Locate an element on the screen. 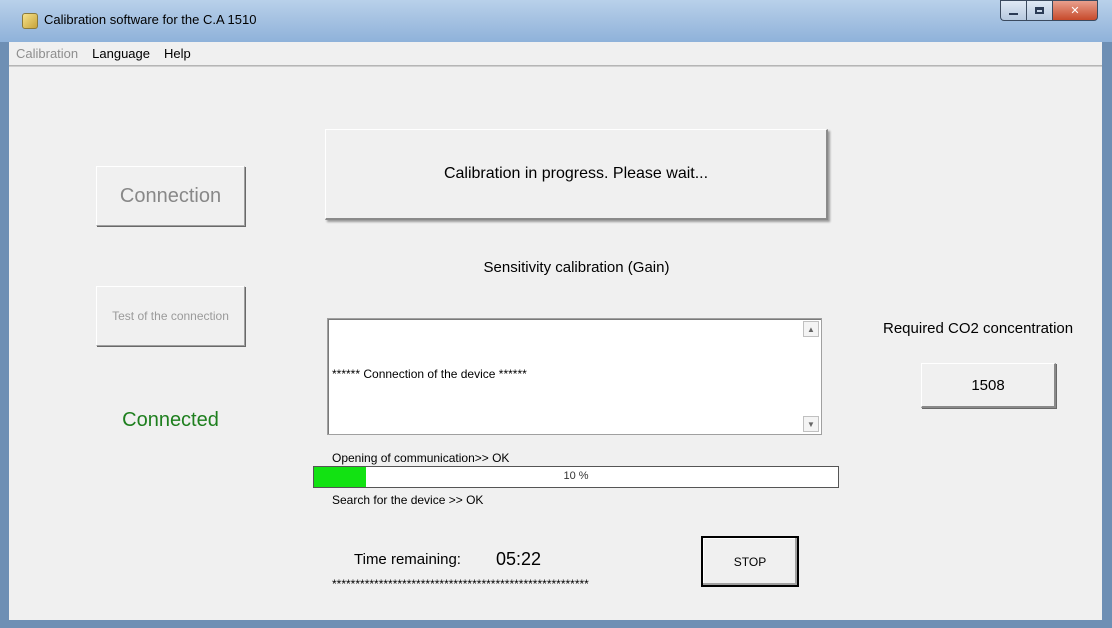 Image resolution: width=1112 pixels, height=628 pixels. arrow-down-icon: ▼ is located at coordinates (811, 424).